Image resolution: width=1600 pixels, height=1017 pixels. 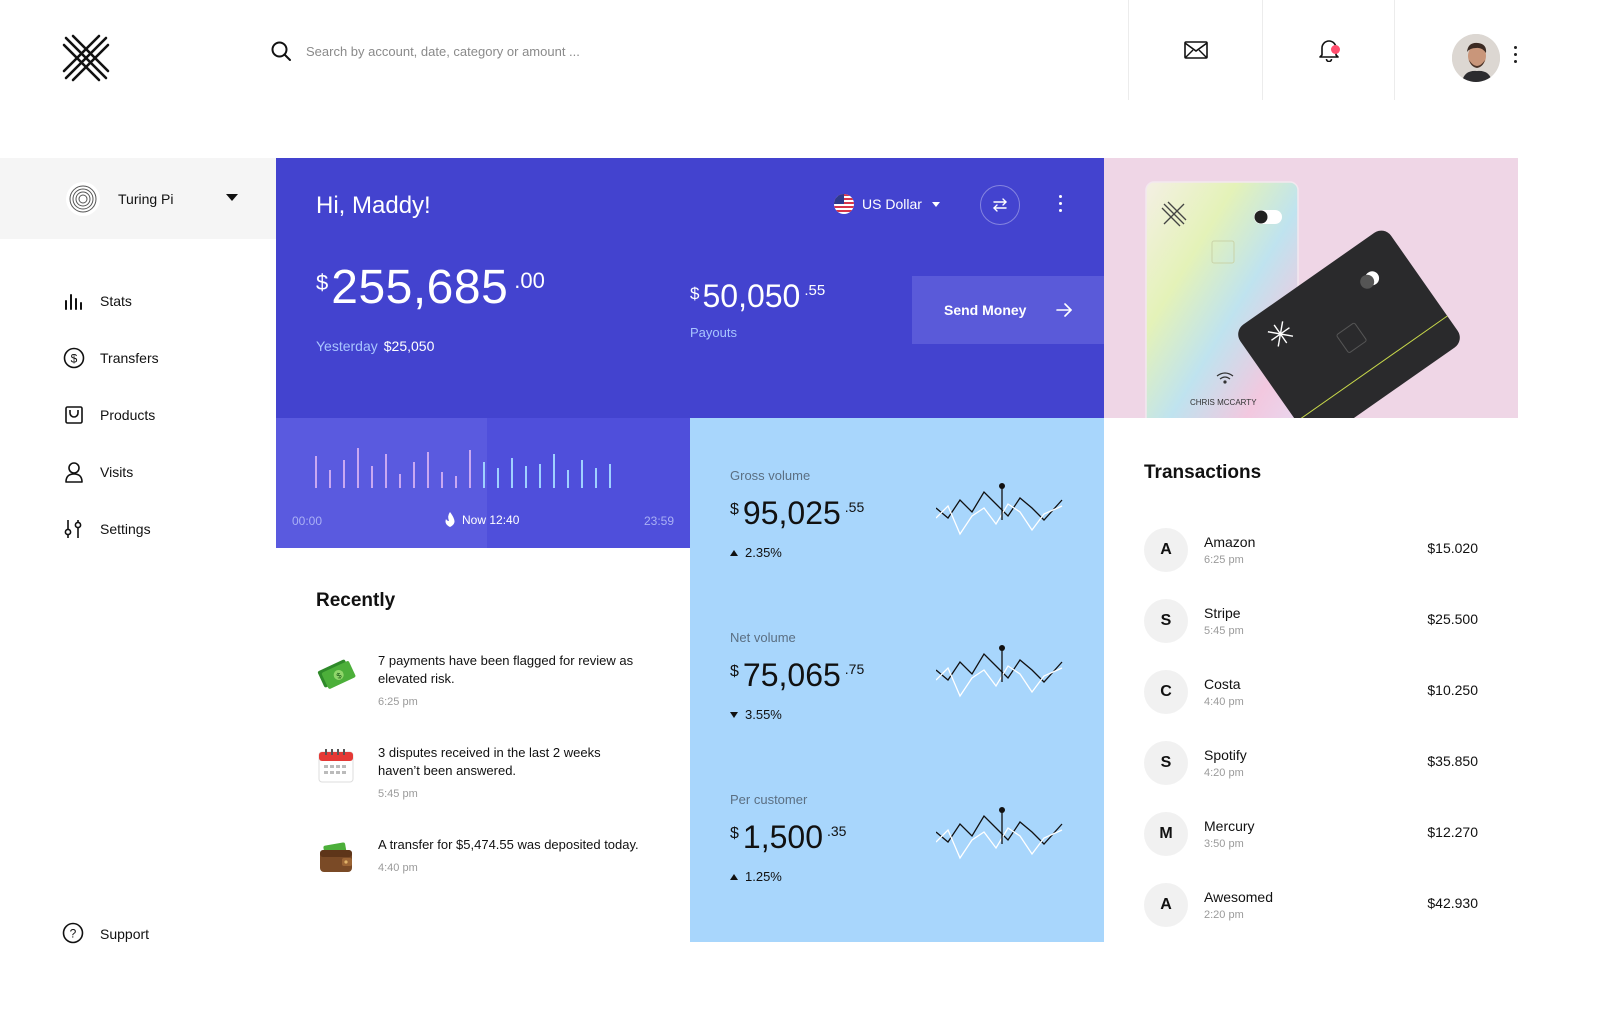 I want to click on sidebar-item-transfers: $ Transfers, so click(x=110, y=357).